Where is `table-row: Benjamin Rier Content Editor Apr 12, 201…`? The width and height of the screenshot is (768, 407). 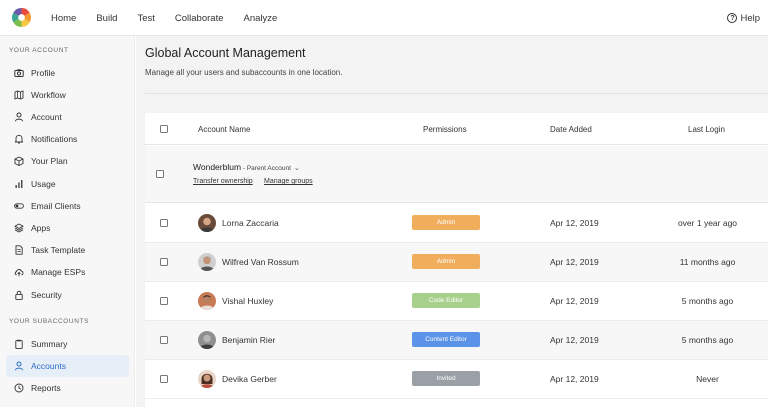 table-row: Benjamin Rier Content Editor Apr 12, 201… is located at coordinates (456, 340).